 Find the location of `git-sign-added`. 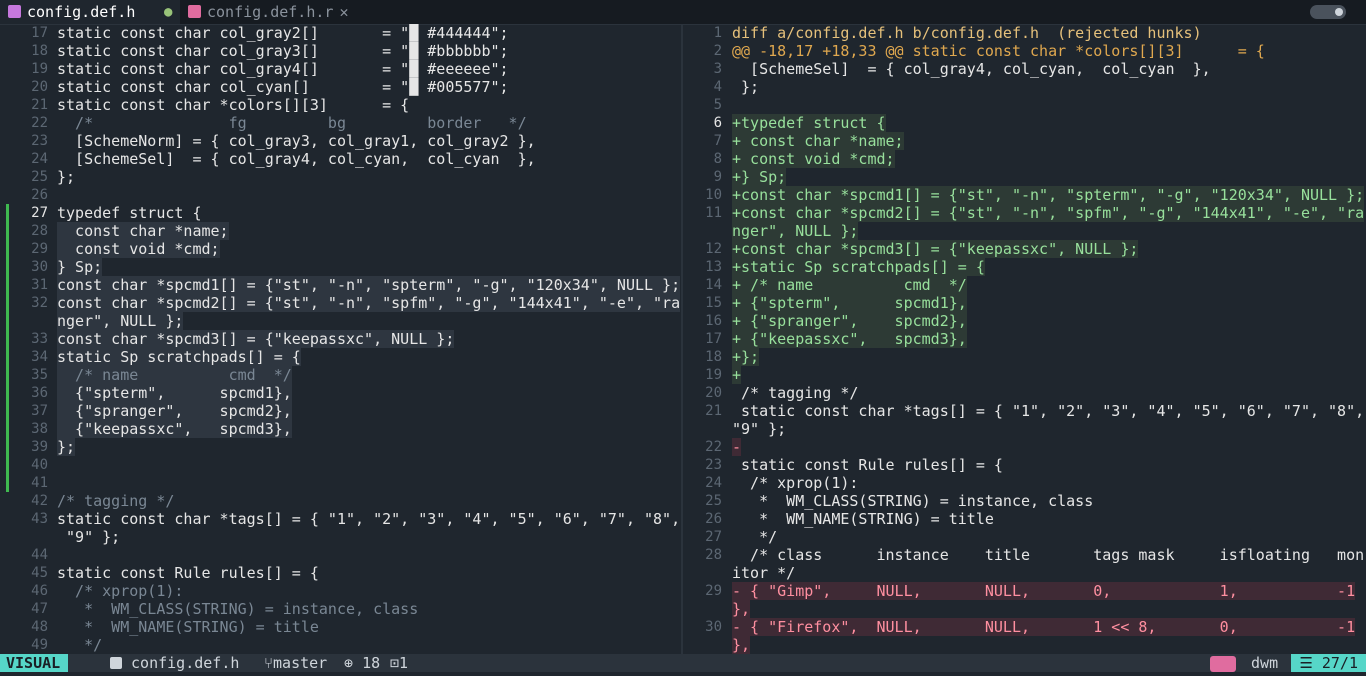

git-sign-added is located at coordinates (7, 321).